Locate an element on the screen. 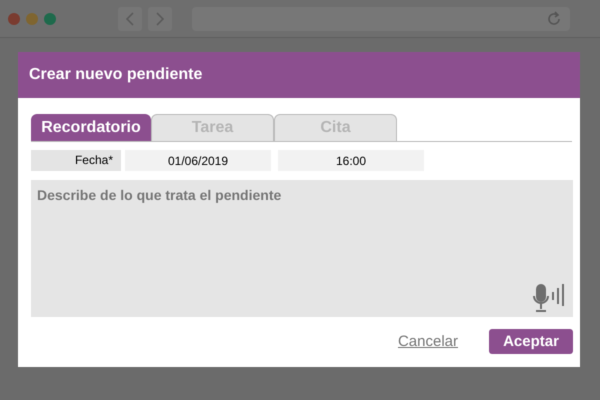  forward-button is located at coordinates (160, 18).